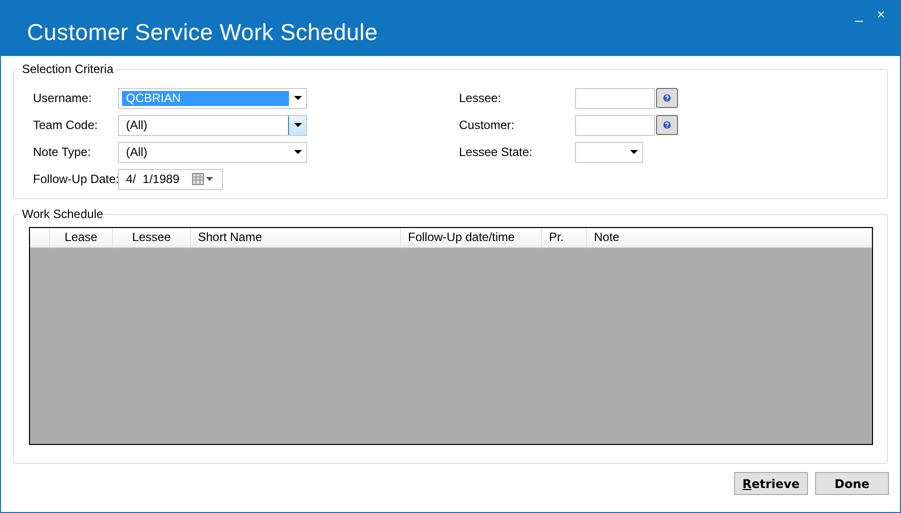  I want to click on dropdown-field, so click(609, 152).